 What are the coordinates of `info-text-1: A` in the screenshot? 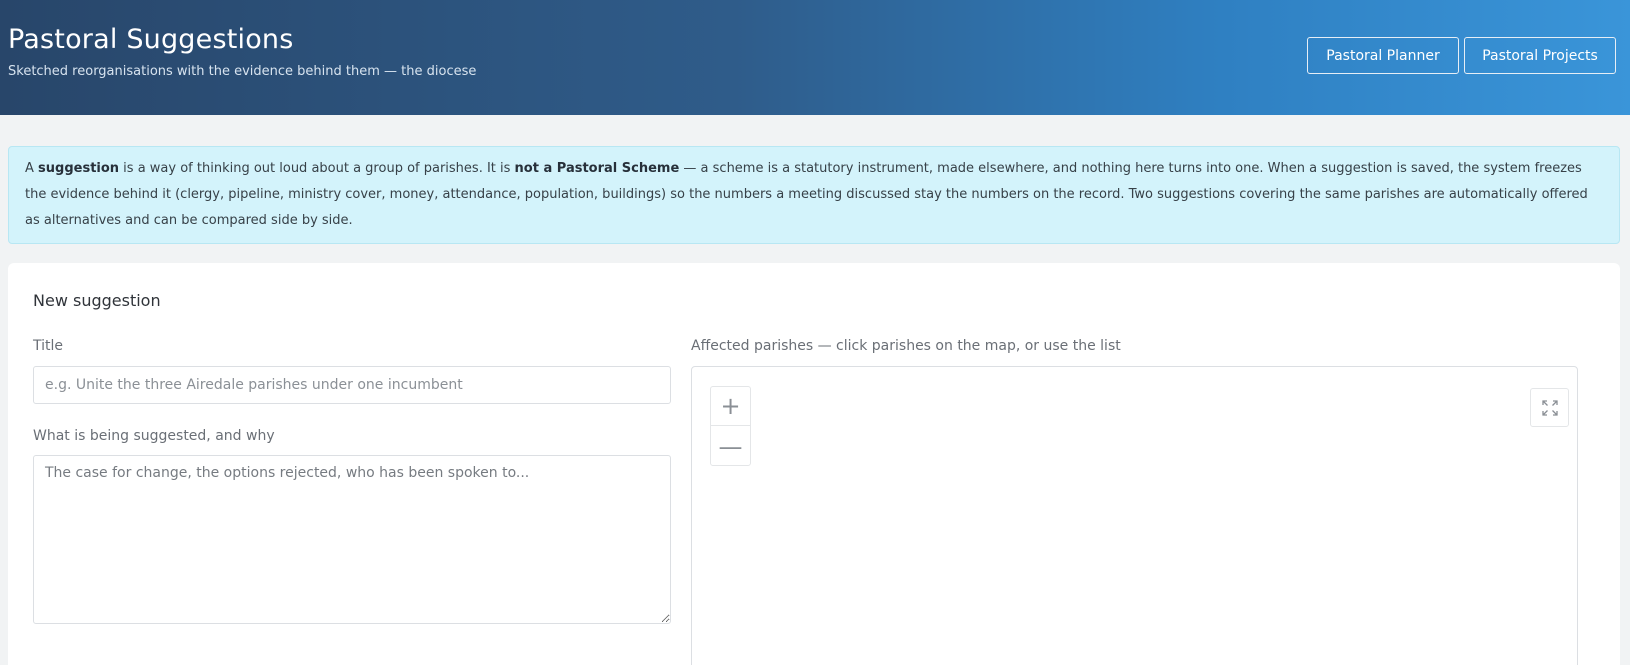 It's located at (32, 168).